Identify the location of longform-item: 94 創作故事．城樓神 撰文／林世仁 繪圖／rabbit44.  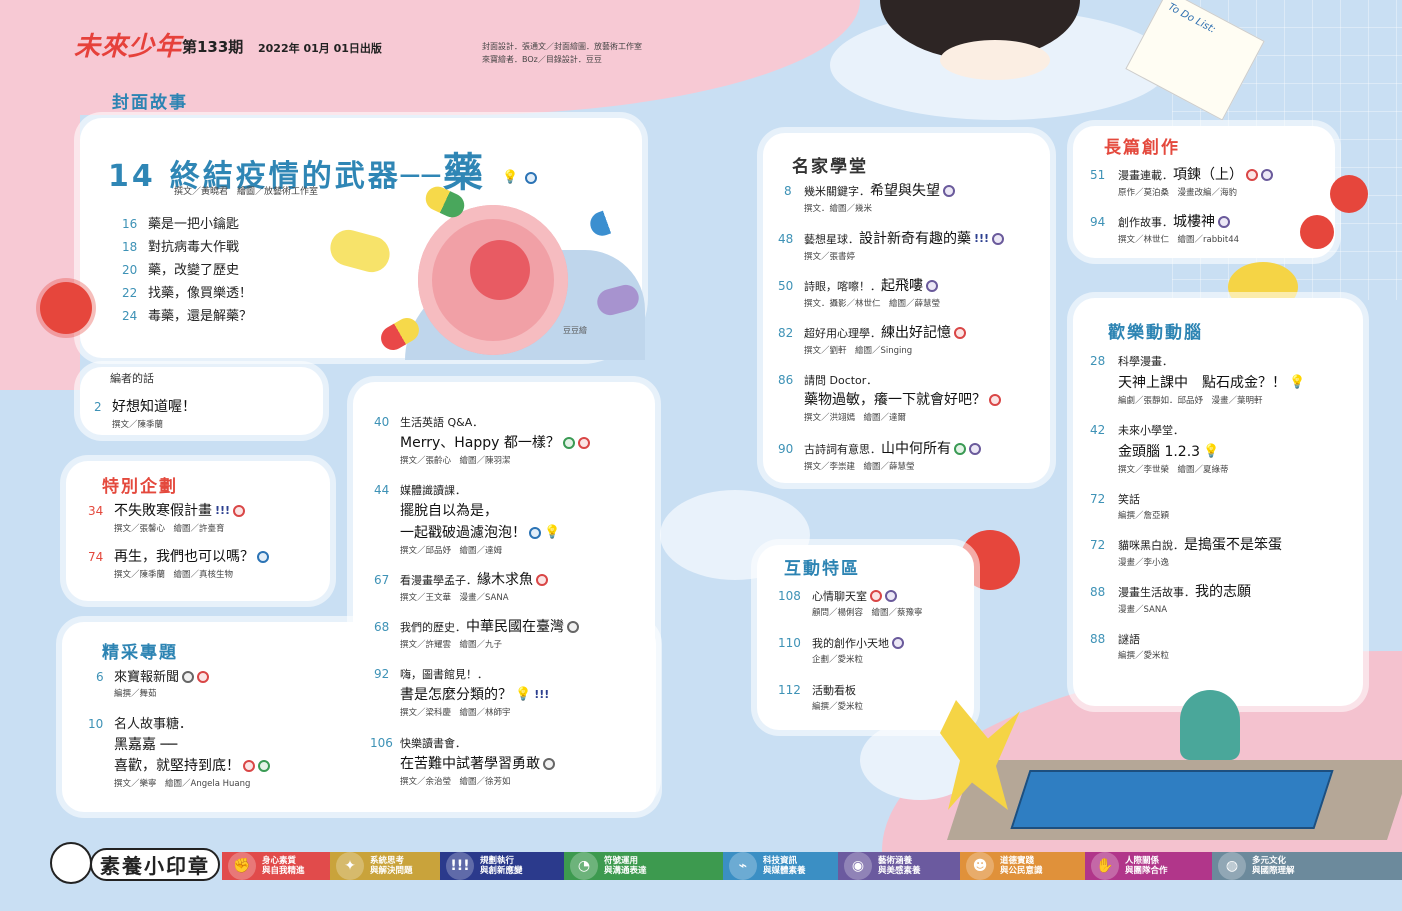
(1164, 228).